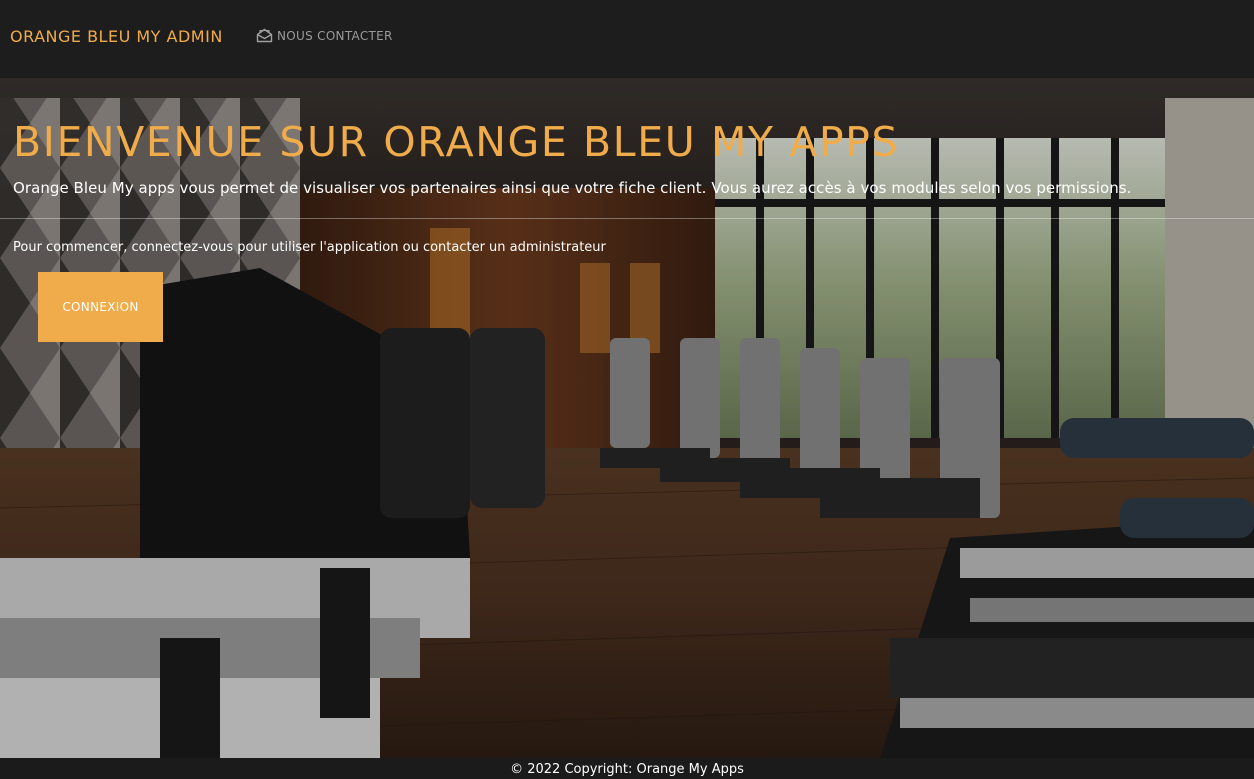 This screenshot has height=779, width=1254. I want to click on connexion-button: CONNEXION, so click(100, 307).